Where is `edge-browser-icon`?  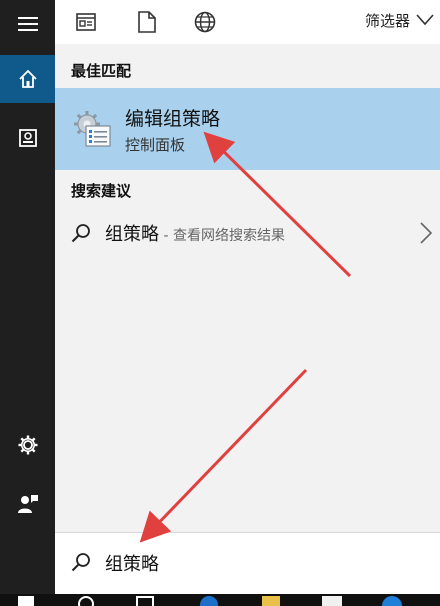
edge-browser-icon is located at coordinates (209, 601).